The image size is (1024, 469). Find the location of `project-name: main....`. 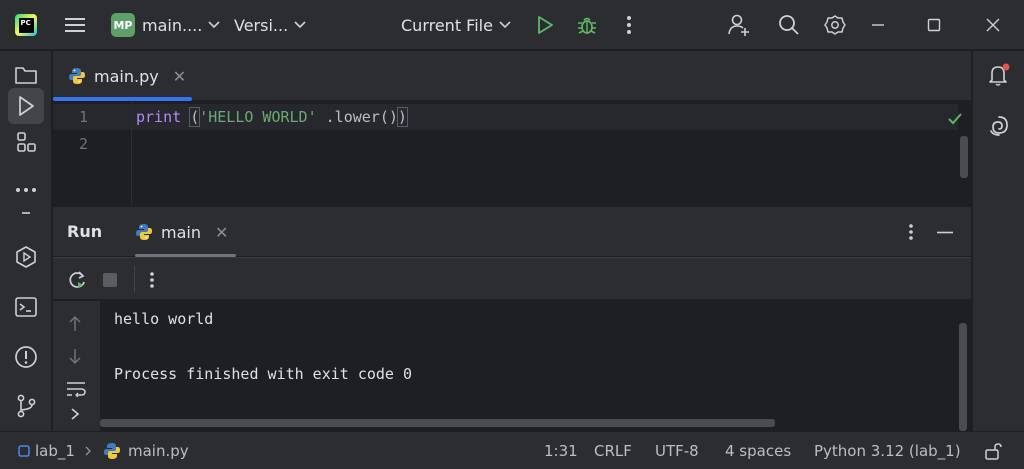

project-name: main.... is located at coordinates (172, 25).